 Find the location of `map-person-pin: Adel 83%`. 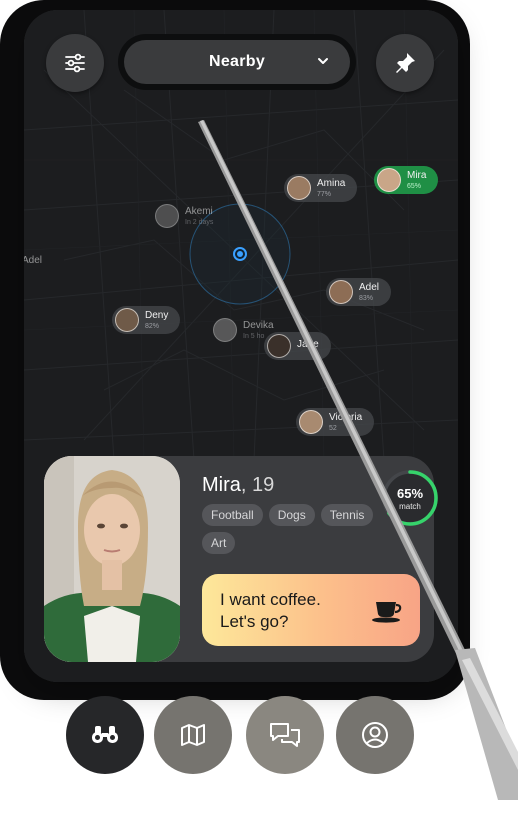

map-person-pin: Adel 83% is located at coordinates (359, 292).